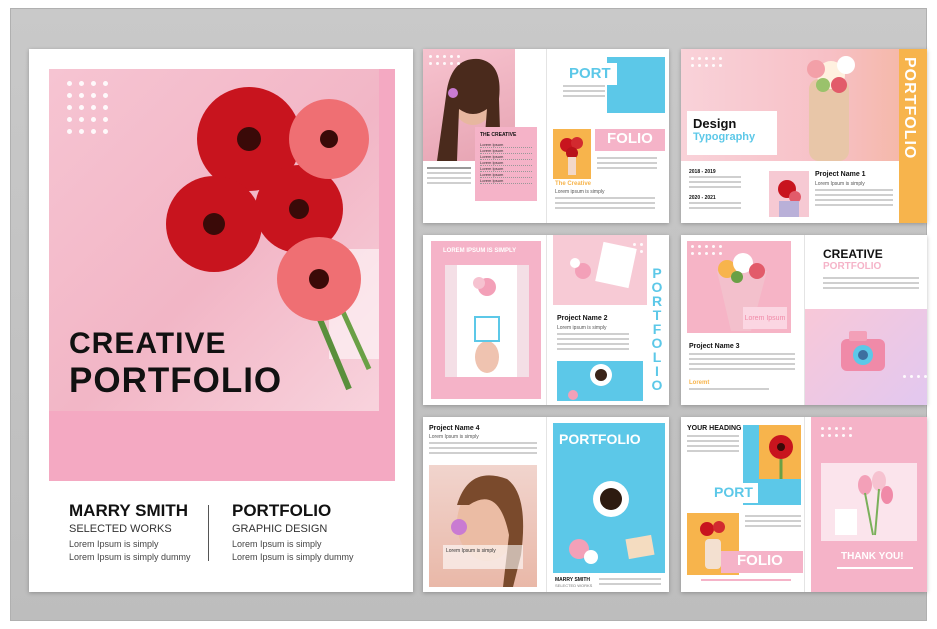  I want to click on spread1-top-text, so click(584, 92).